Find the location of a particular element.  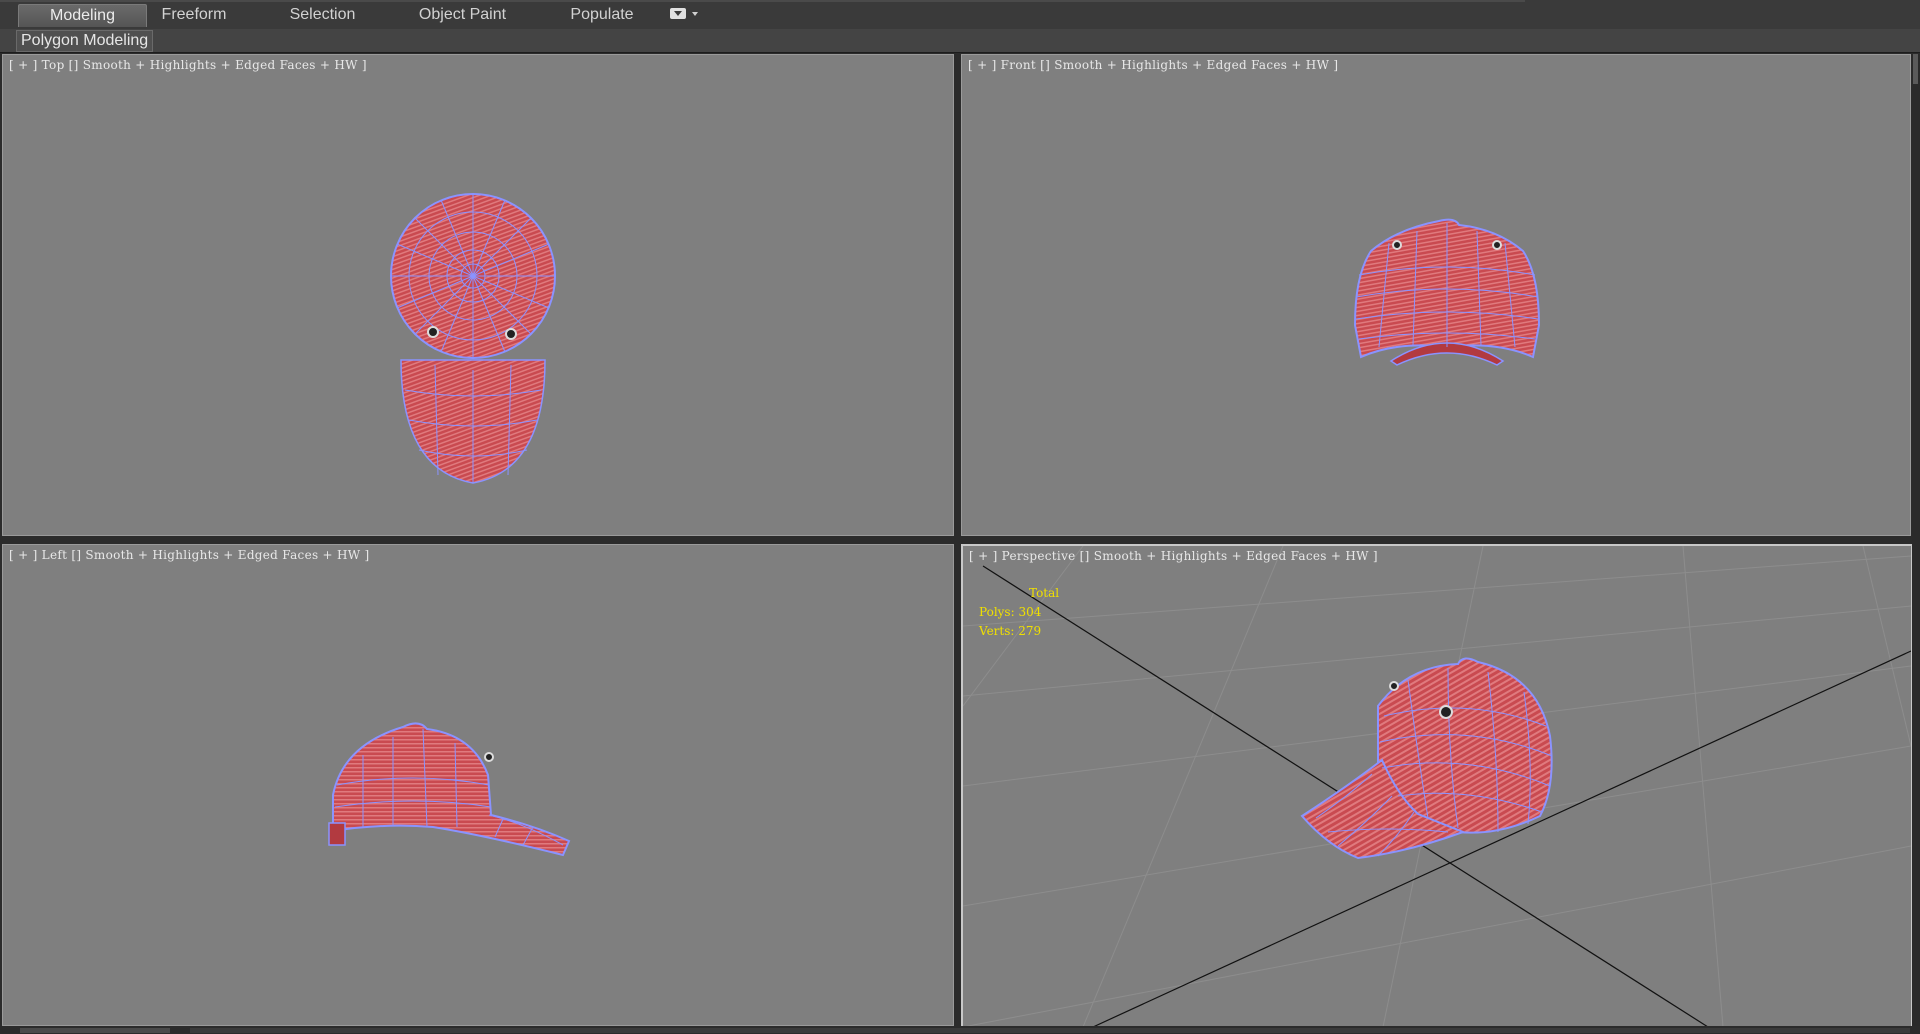

viewport-point-of-view: Left is located at coordinates (55, 555).